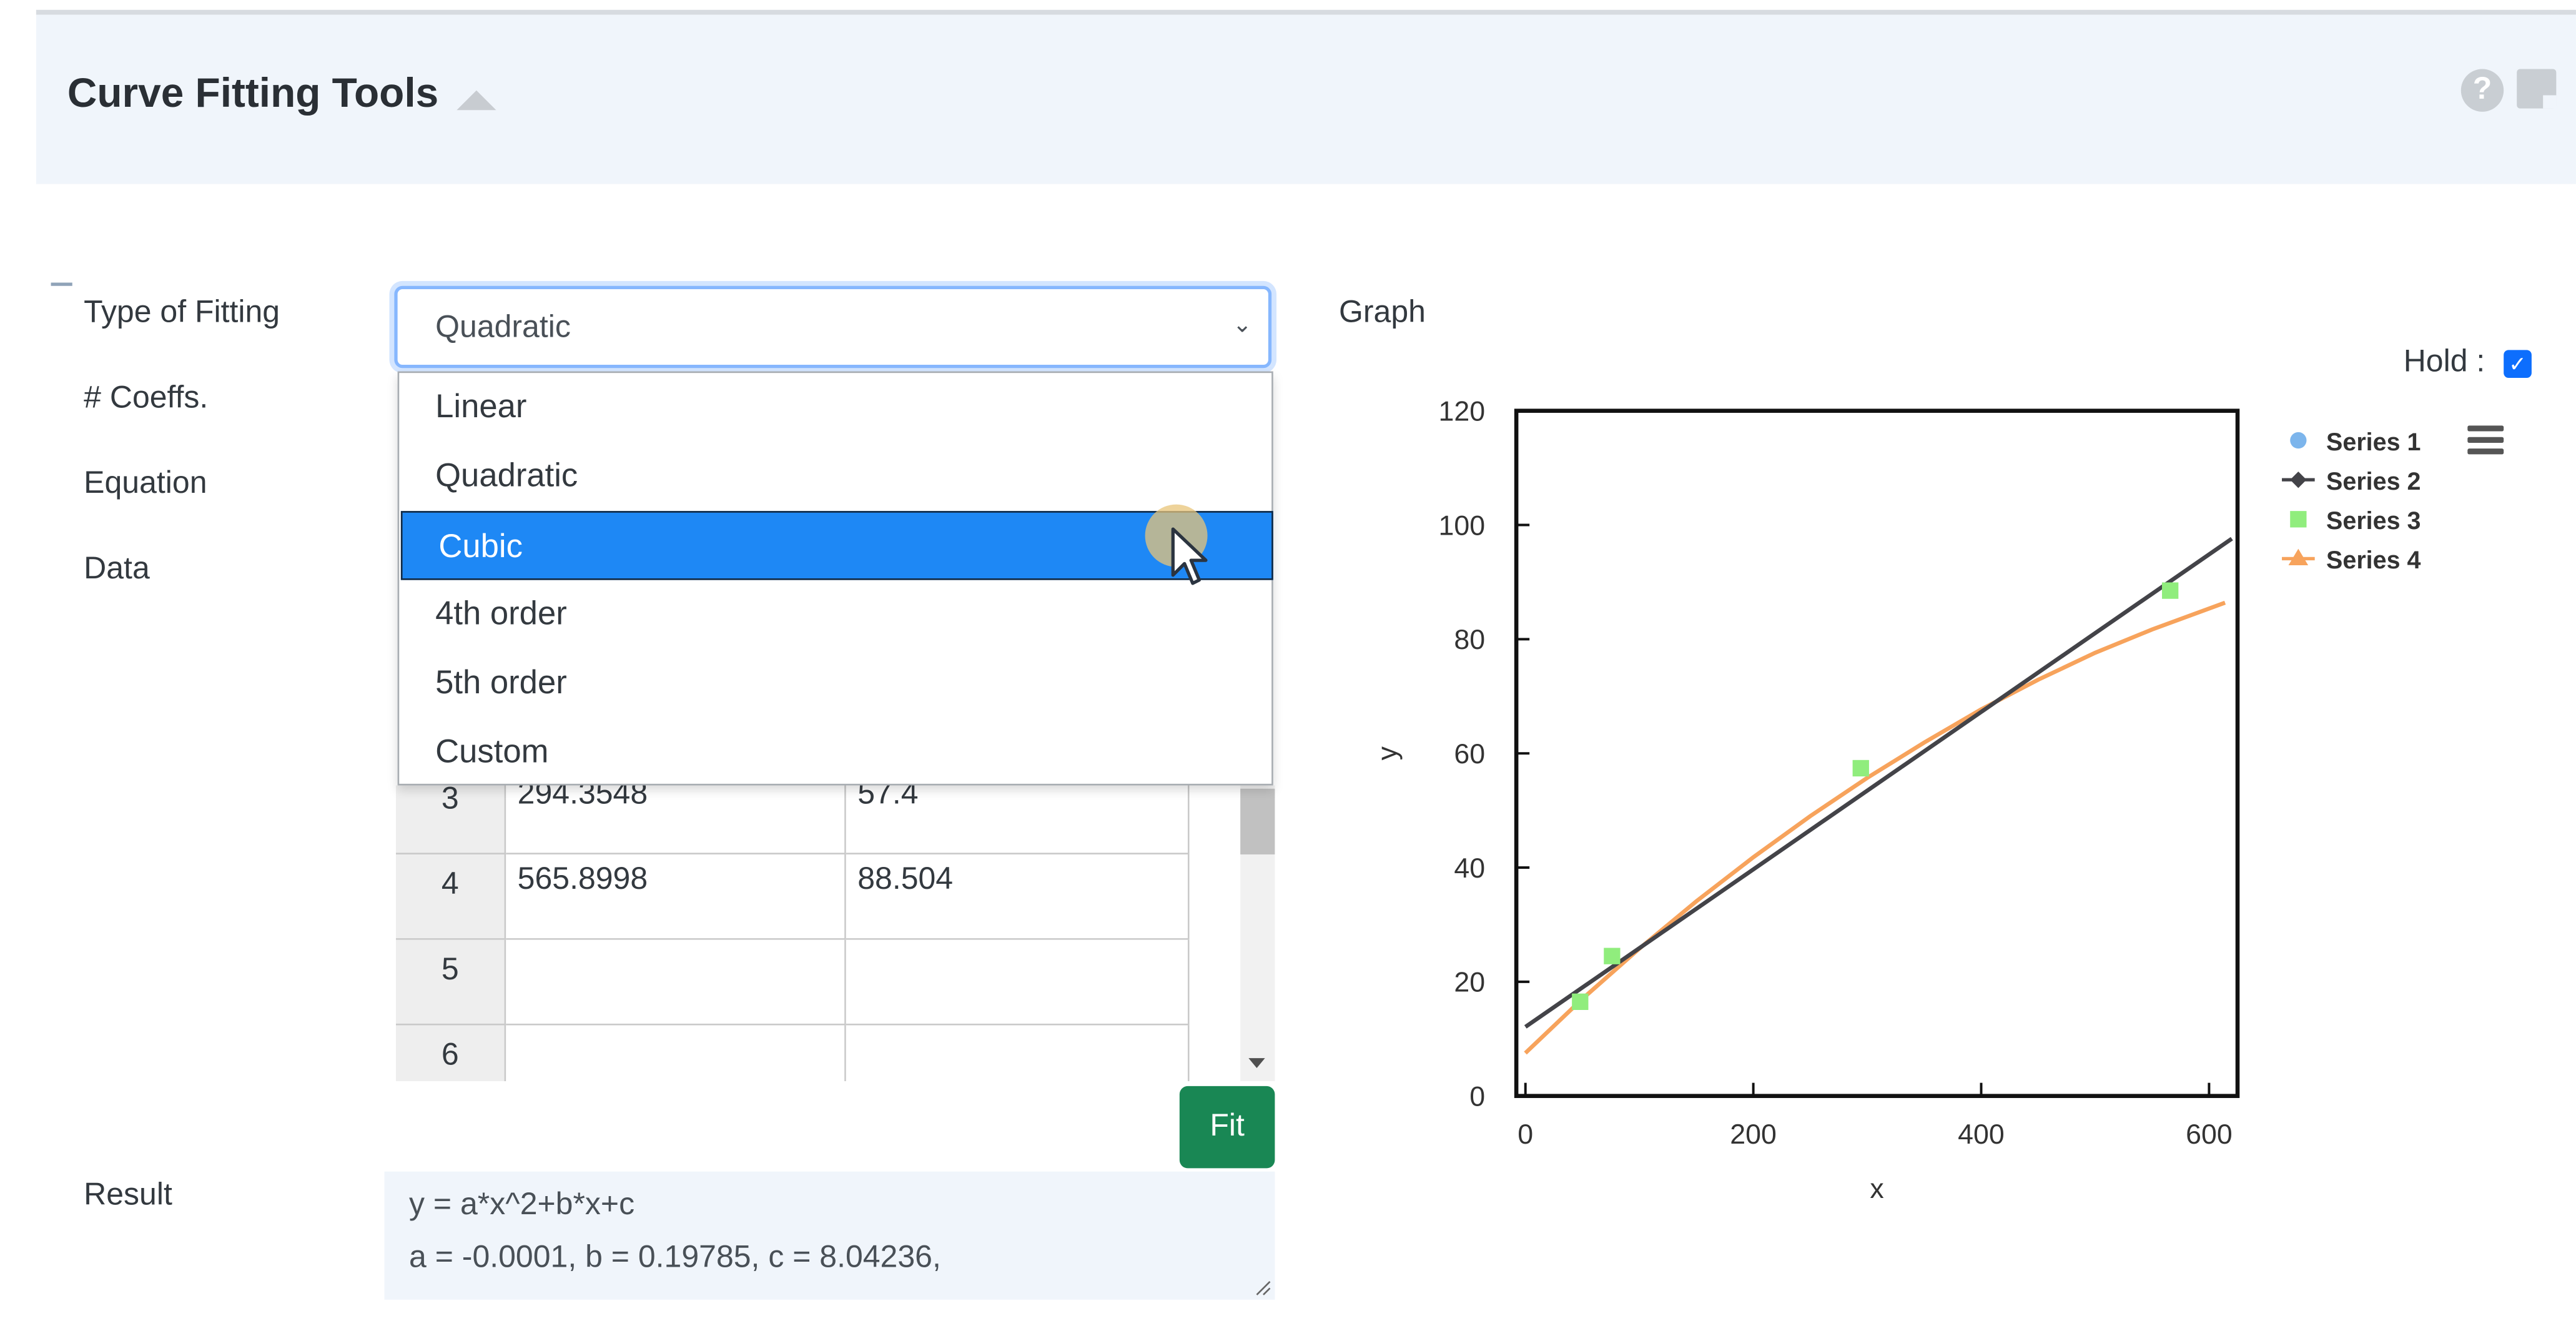 This screenshot has width=2576, height=1341. What do you see at coordinates (2444, 362) in the screenshot?
I see `hold-label: Hold :` at bounding box center [2444, 362].